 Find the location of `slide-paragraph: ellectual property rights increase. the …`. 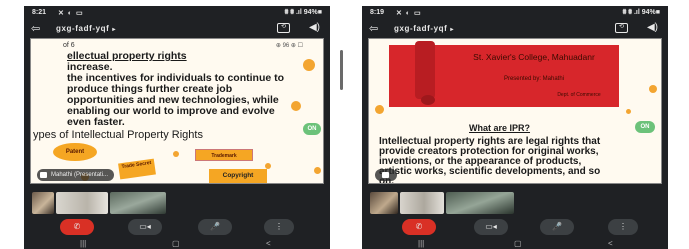

slide-paragraph: ellectual property rights increase. the … is located at coordinates (177, 89).